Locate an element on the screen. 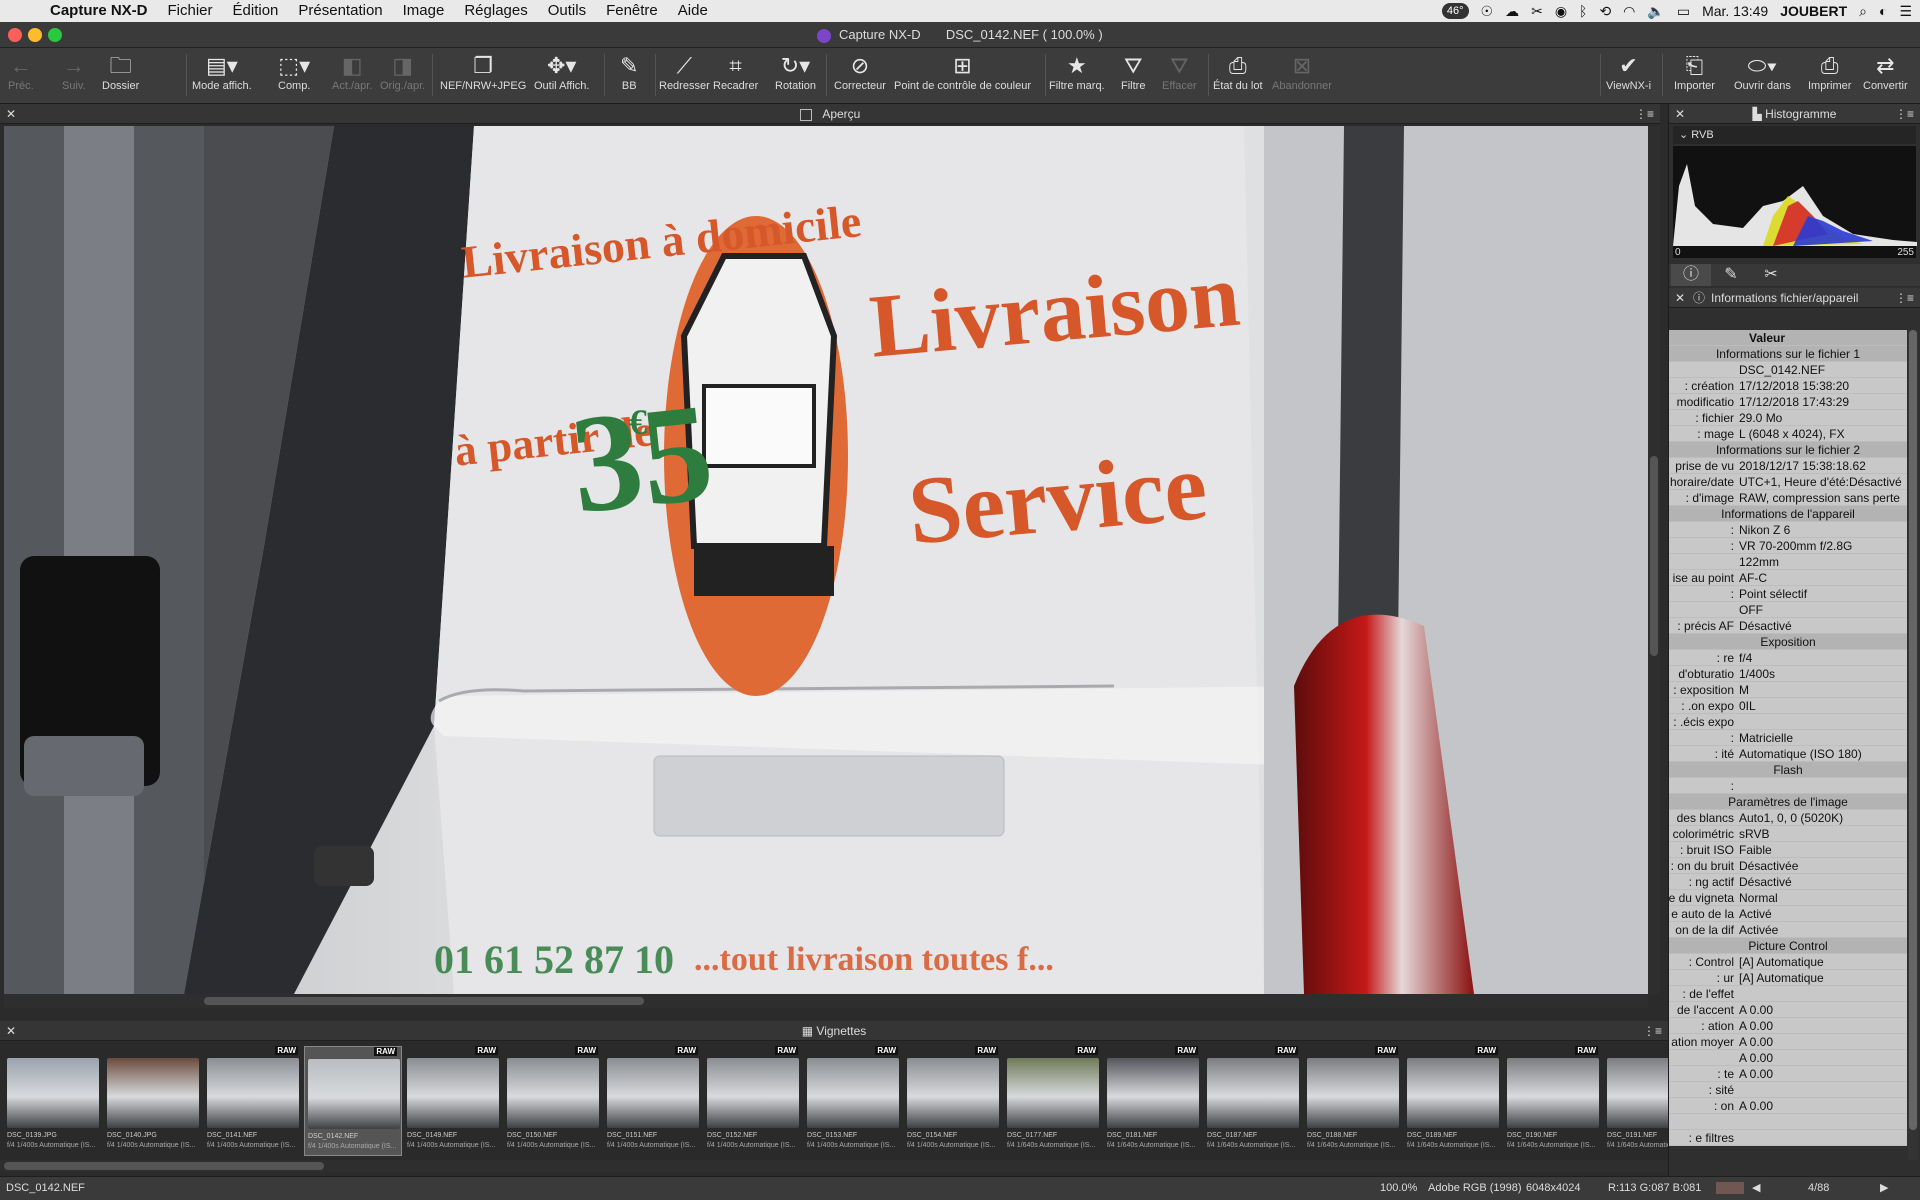  funnel-icon: ⛛ is located at coordinates (1133, 65).